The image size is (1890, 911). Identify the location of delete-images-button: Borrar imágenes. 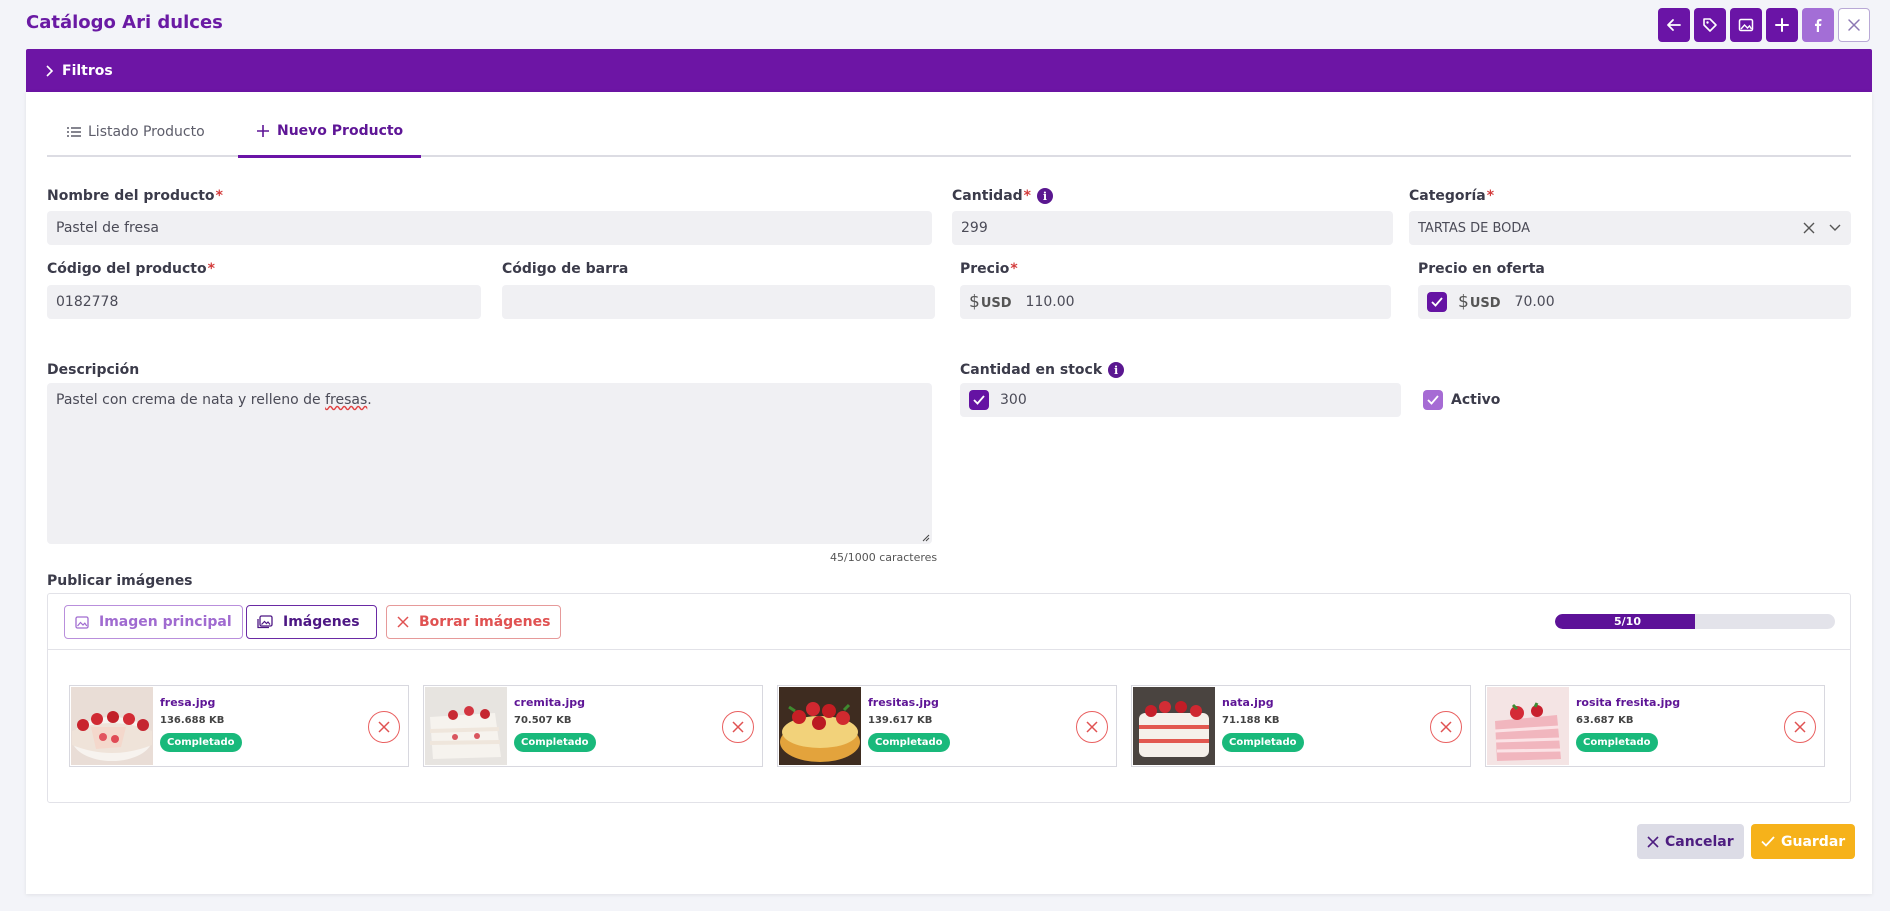
(474, 622).